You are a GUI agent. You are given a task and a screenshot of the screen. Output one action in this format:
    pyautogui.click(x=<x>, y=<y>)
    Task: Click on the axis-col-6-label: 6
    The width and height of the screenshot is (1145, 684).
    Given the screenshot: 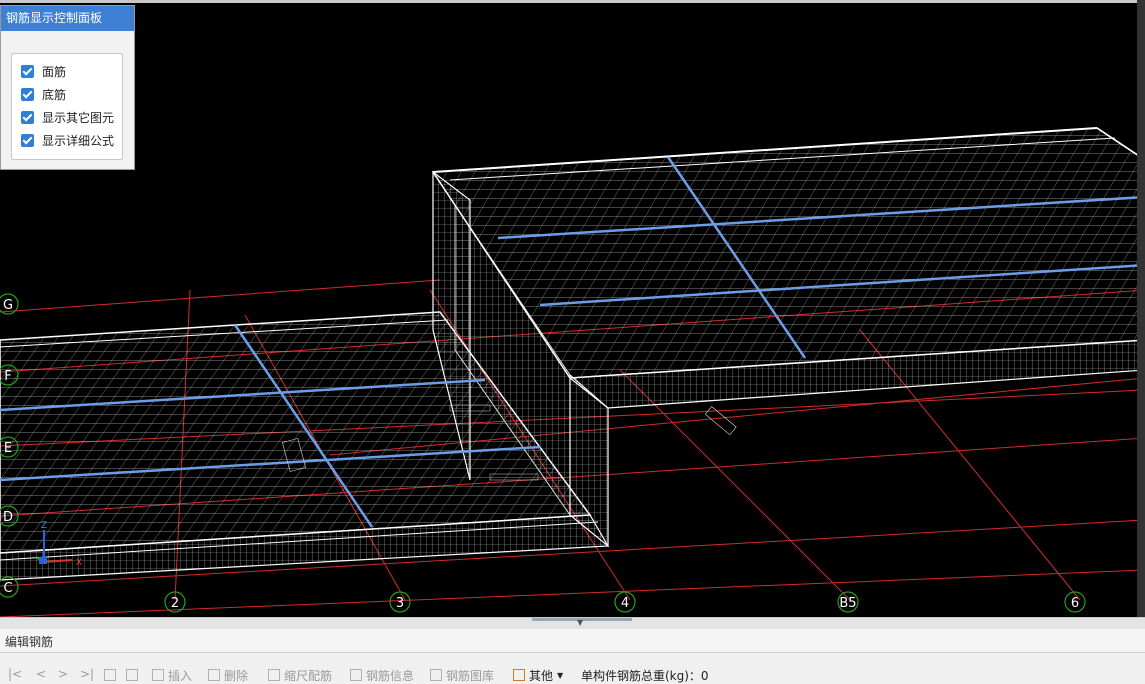 What is the action you would take?
    pyautogui.click(x=1075, y=603)
    